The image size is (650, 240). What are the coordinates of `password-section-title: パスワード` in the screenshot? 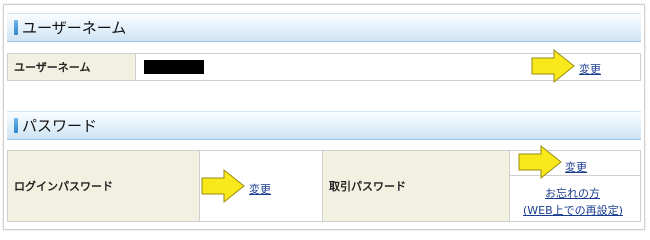 It's located at (60, 126).